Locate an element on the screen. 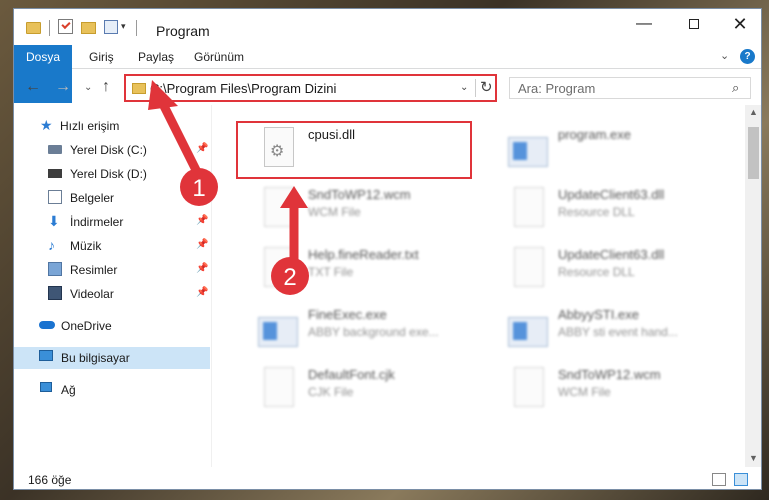 This screenshot has width=769, height=500. computer-icon is located at coordinates (46, 355).